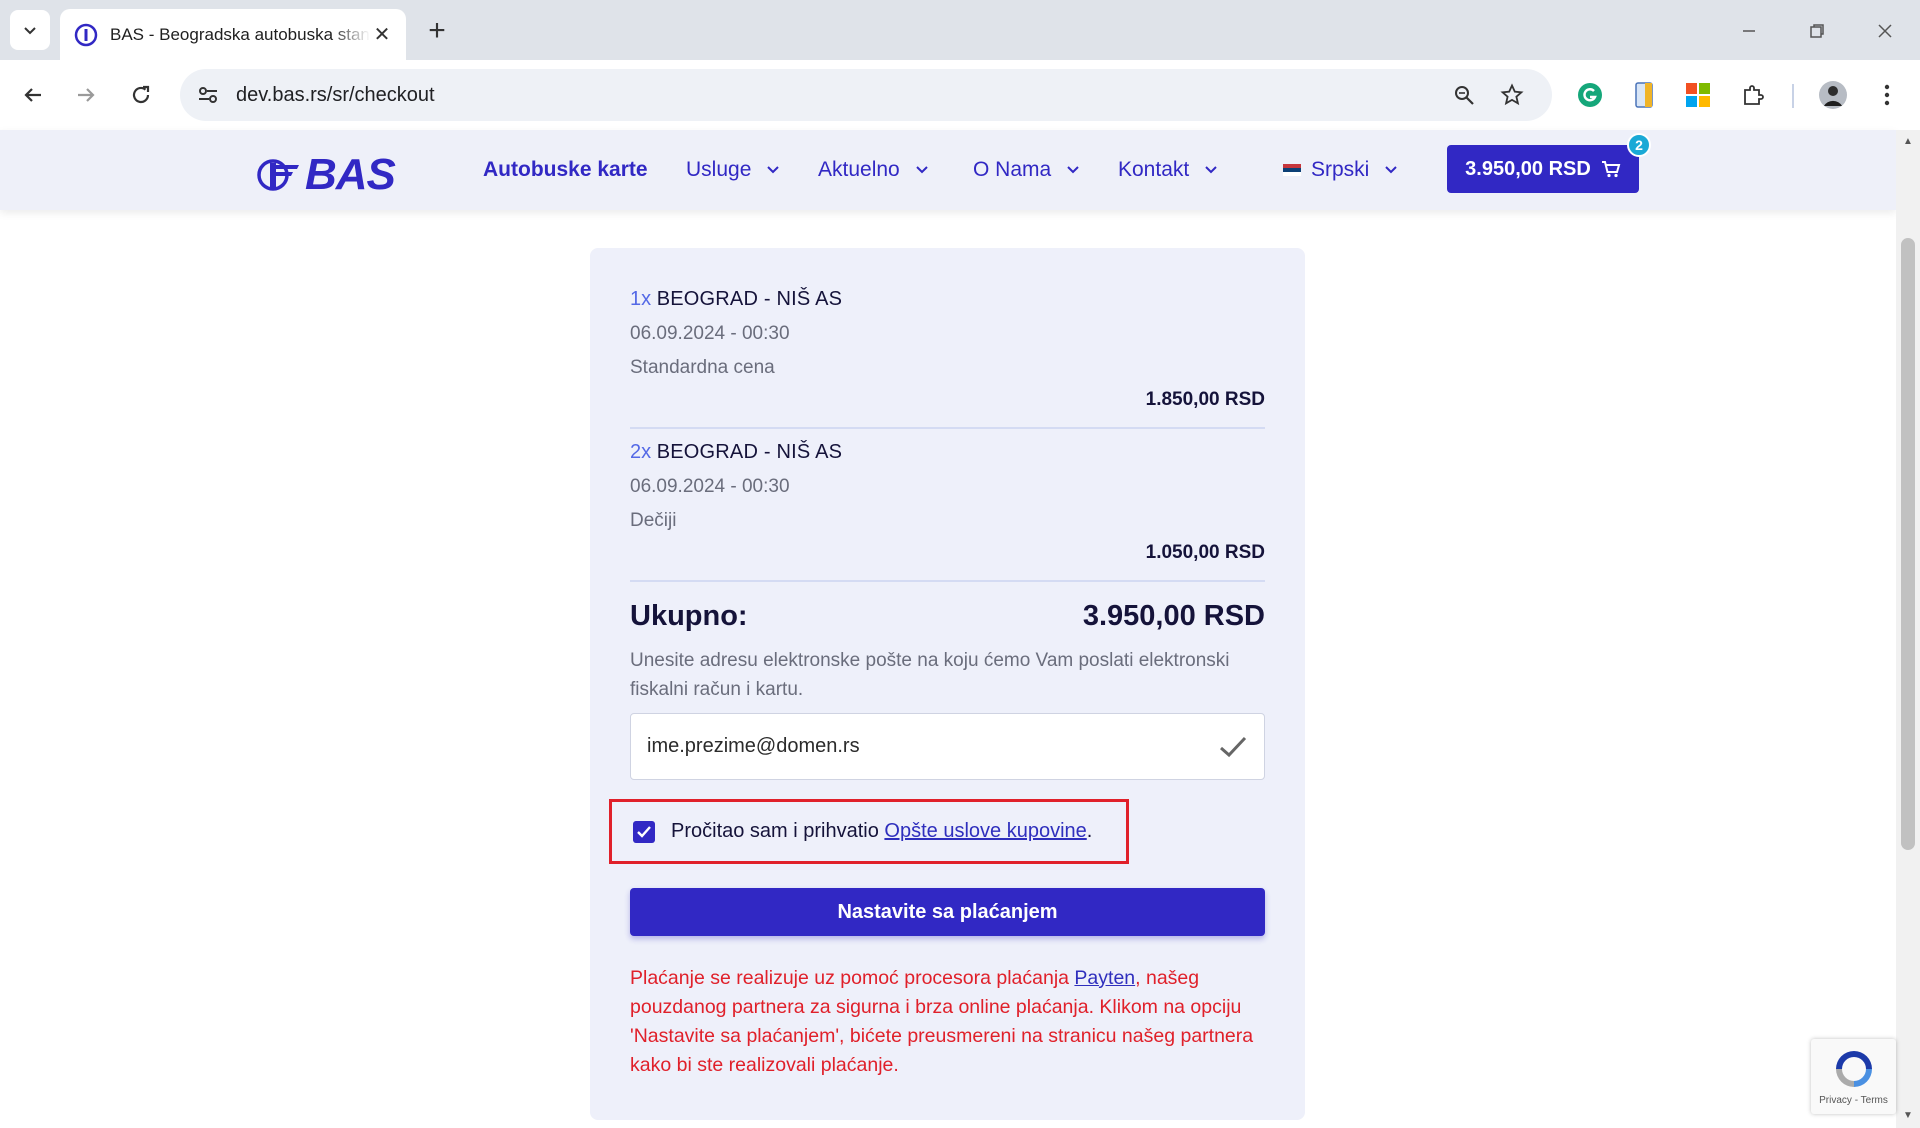  I want to click on bas-favicon-icon, so click(86, 34).